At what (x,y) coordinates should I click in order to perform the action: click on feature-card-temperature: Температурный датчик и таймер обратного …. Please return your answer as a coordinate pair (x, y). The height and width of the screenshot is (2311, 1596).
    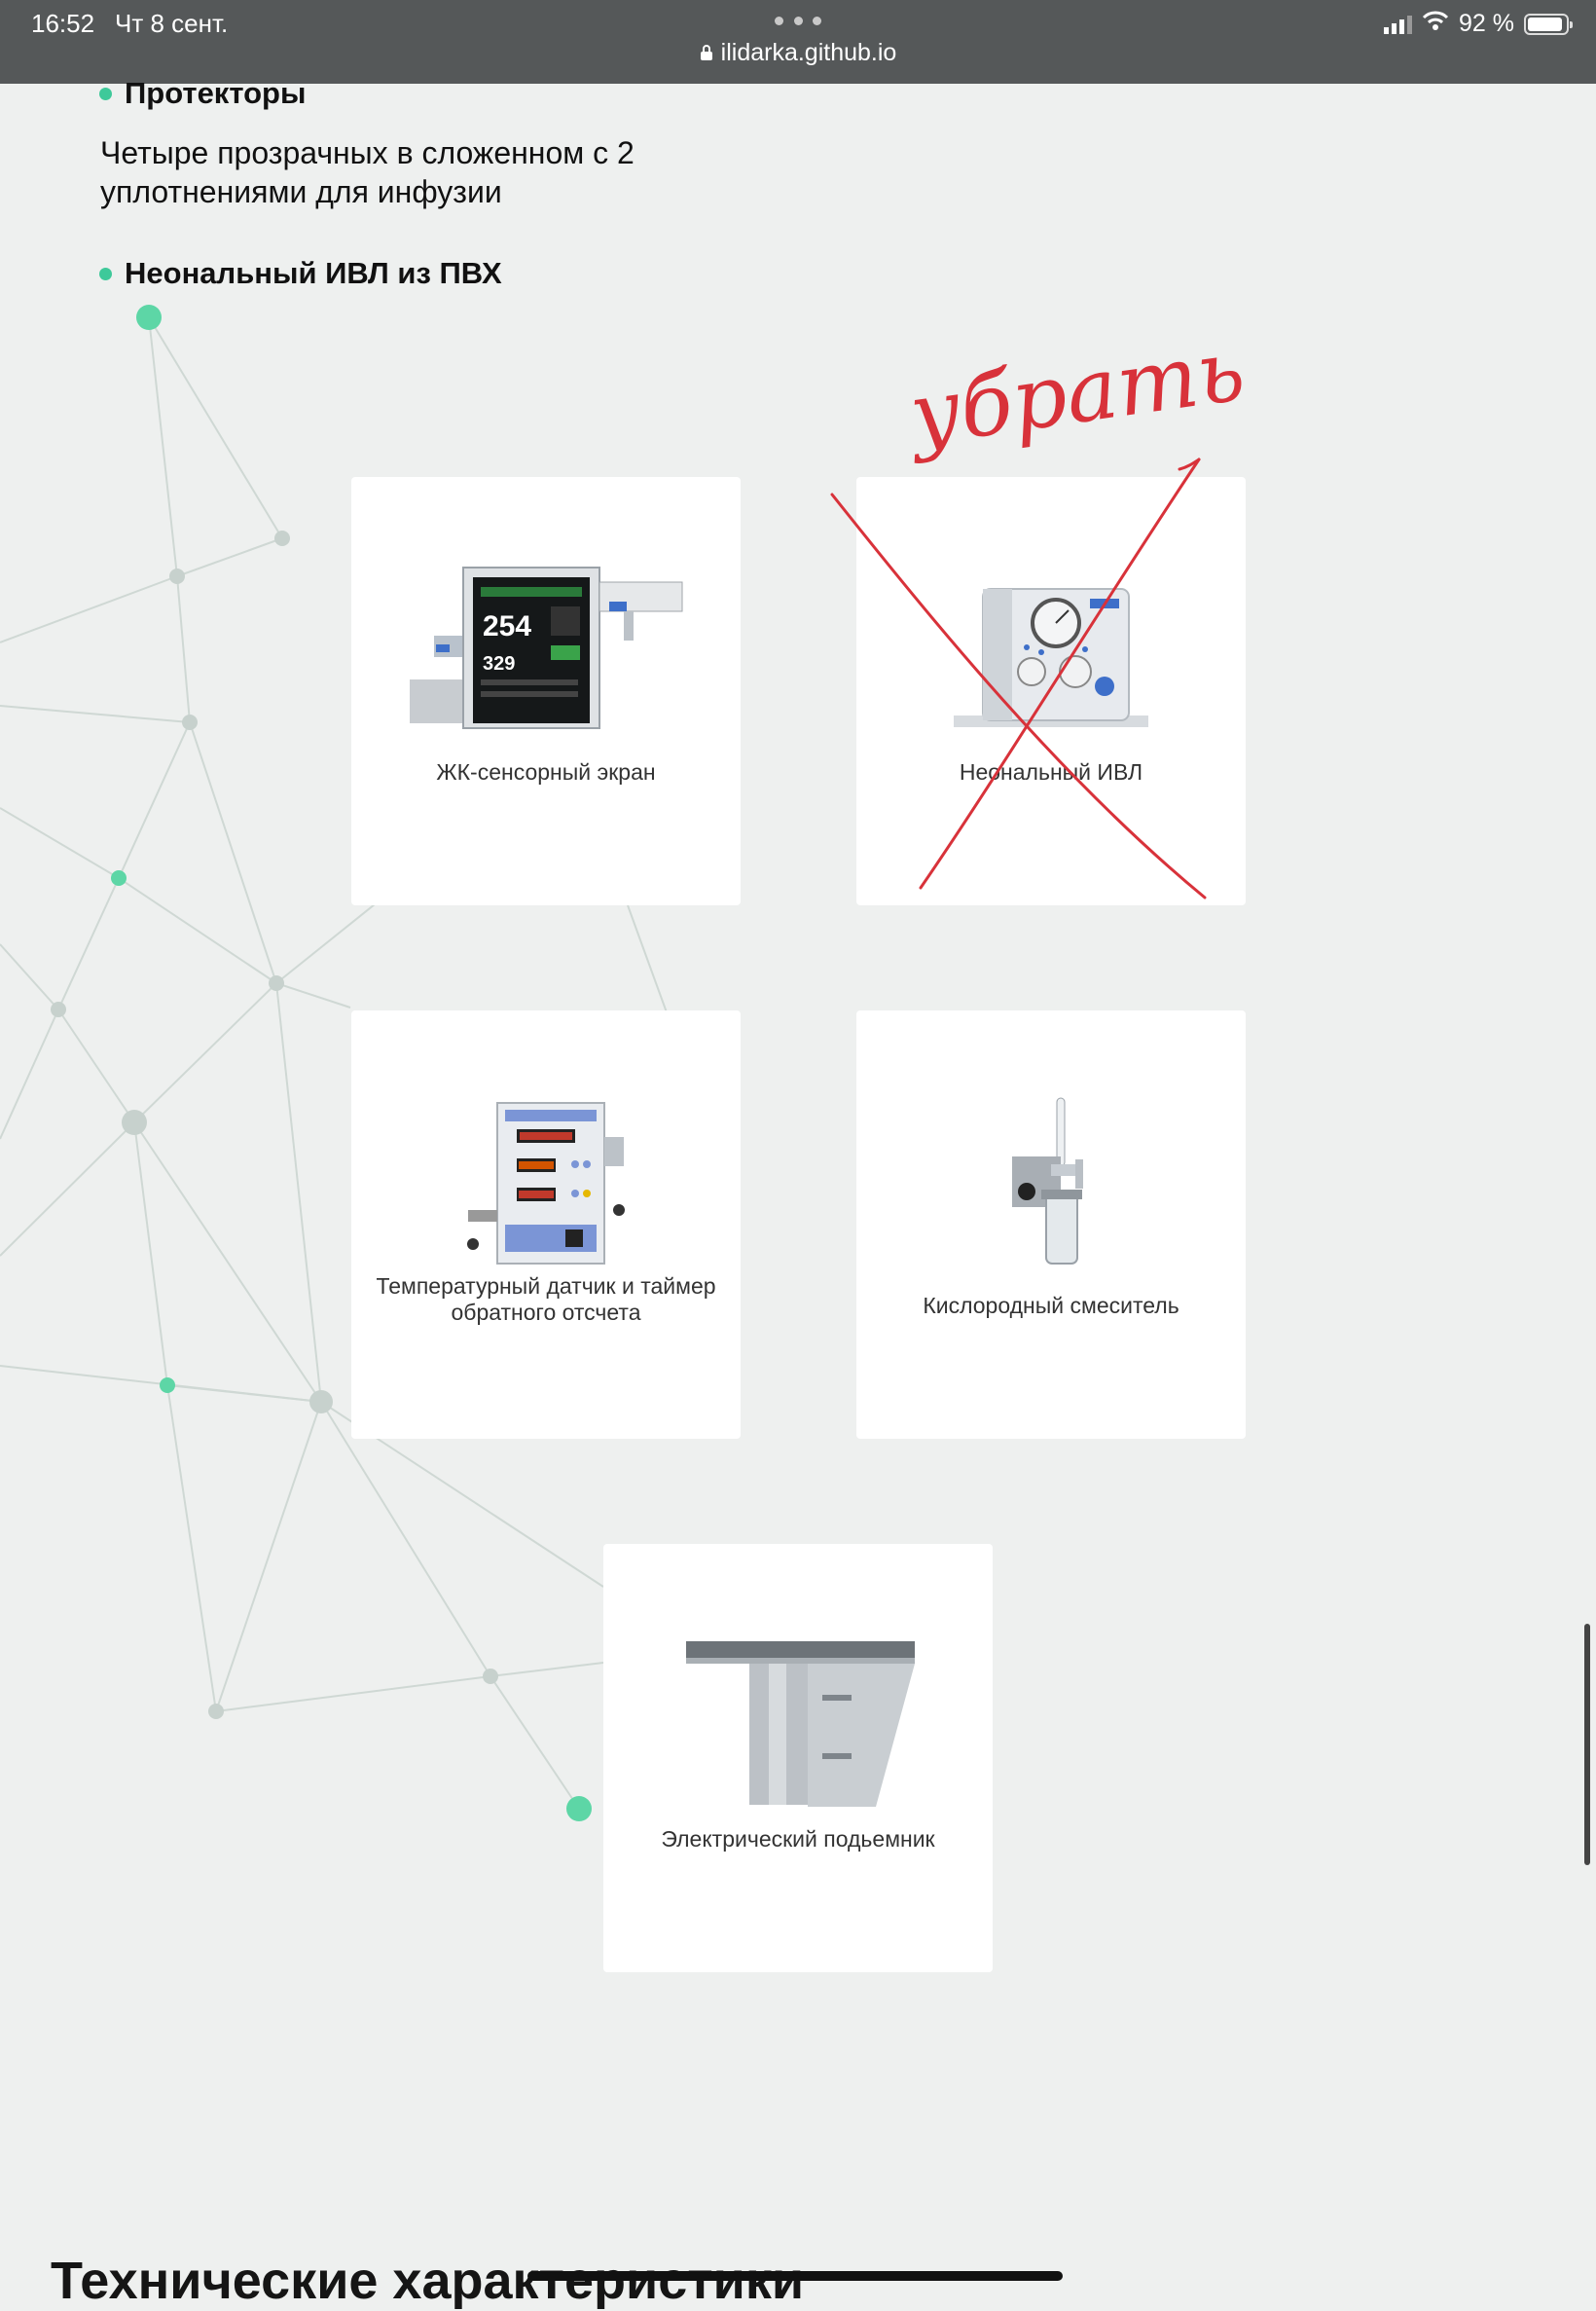
    Looking at the image, I should click on (546, 1224).